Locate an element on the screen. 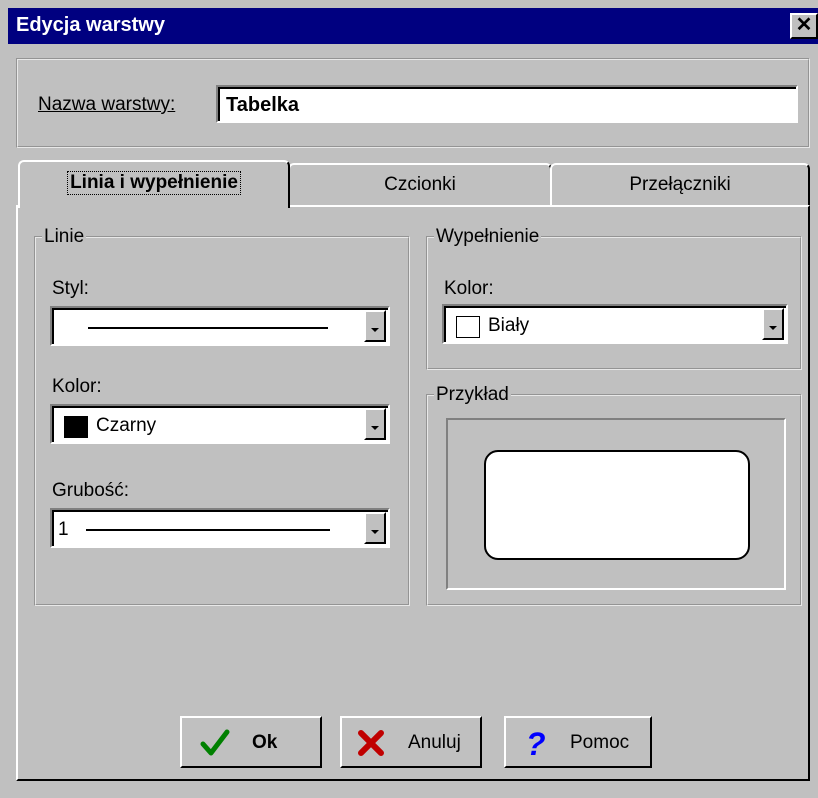  preview-frame is located at coordinates (616, 504).